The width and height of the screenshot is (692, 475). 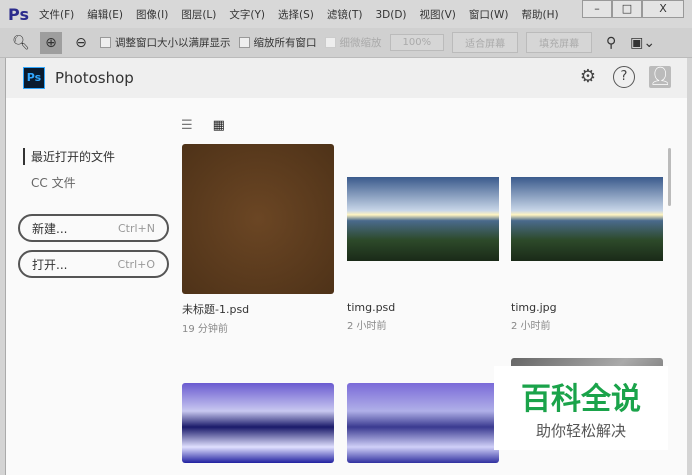 I want to click on zoom-out-icon: ⊖, so click(x=81, y=43).